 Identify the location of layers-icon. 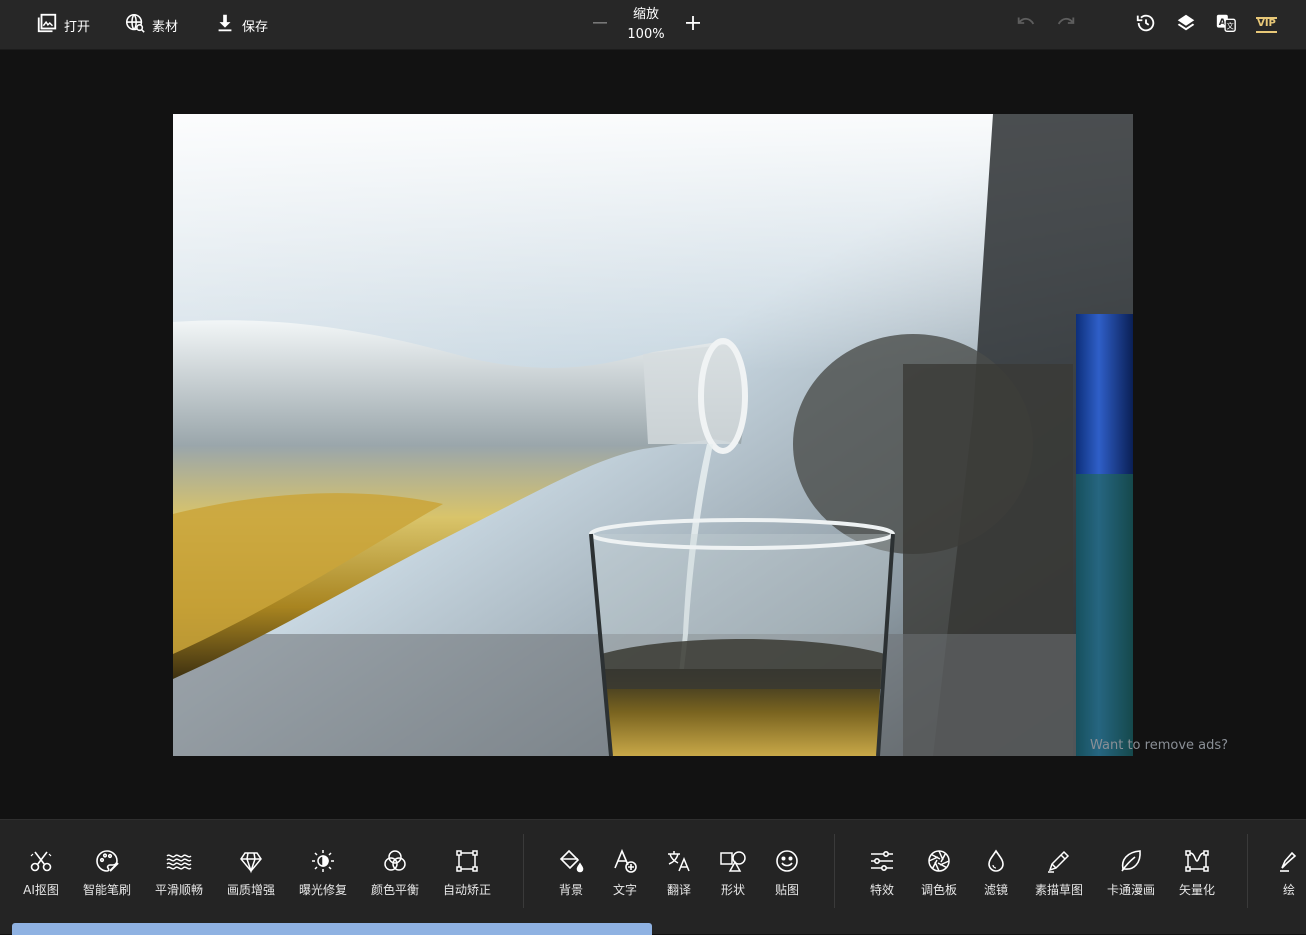
(1186, 25).